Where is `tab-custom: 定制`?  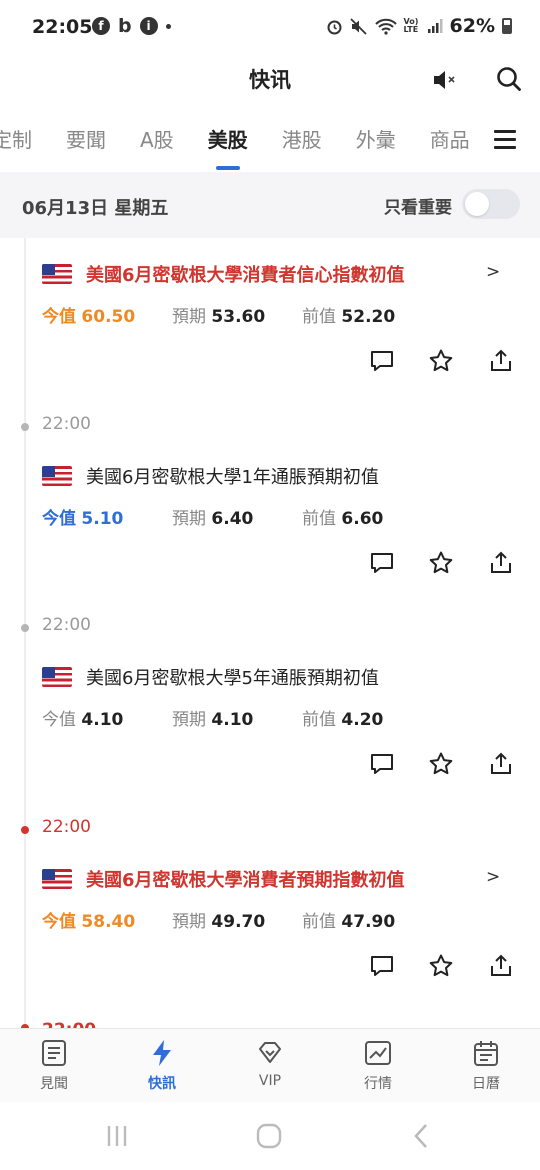 tab-custom: 定制 is located at coordinates (16, 142).